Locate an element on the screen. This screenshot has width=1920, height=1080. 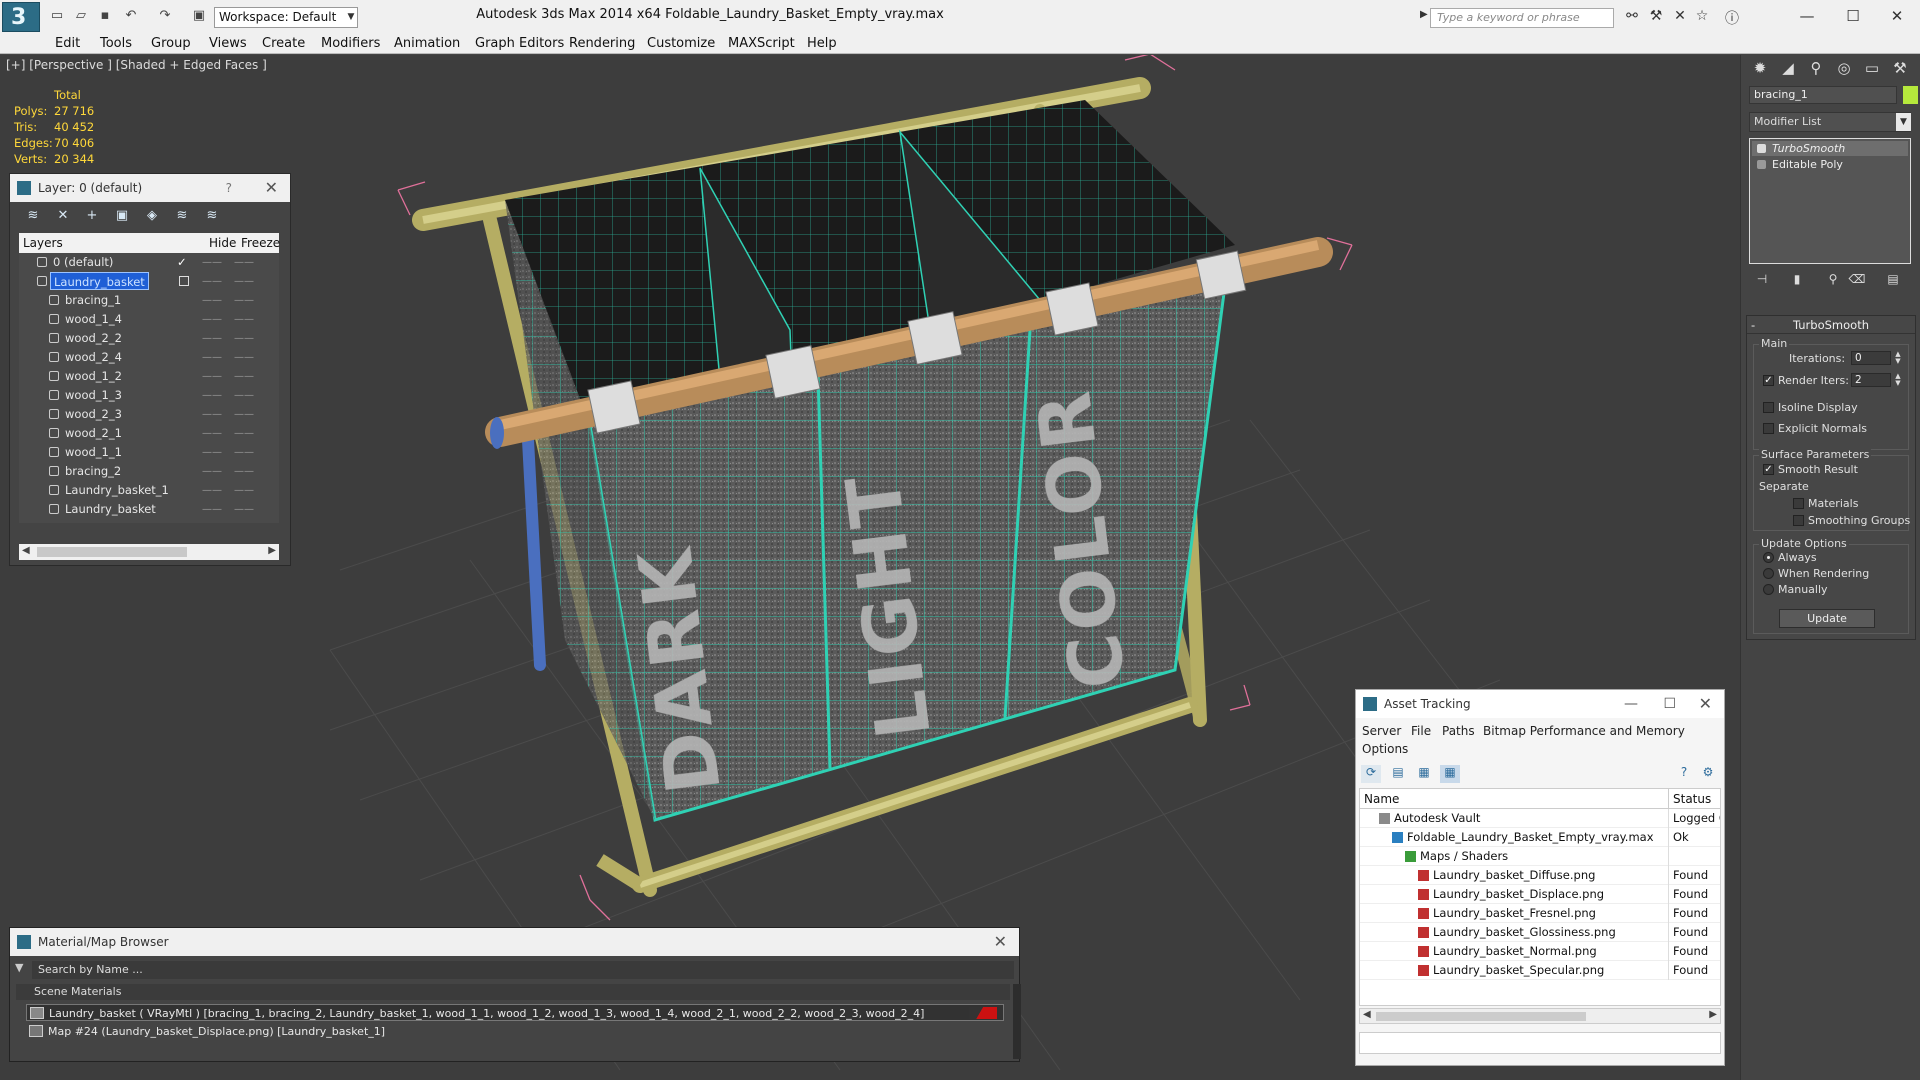
menu-customize: Customize is located at coordinates (681, 43).